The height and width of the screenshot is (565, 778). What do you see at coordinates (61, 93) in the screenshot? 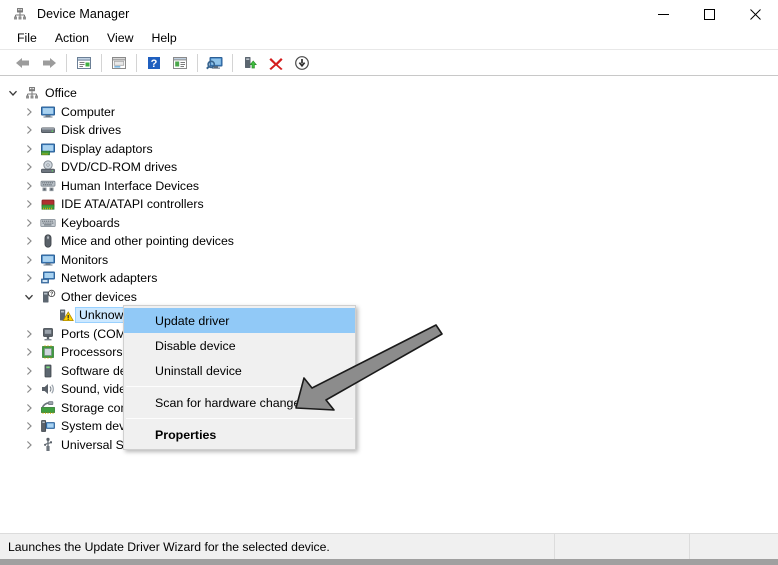
I see `tree-item-label: Office` at bounding box center [61, 93].